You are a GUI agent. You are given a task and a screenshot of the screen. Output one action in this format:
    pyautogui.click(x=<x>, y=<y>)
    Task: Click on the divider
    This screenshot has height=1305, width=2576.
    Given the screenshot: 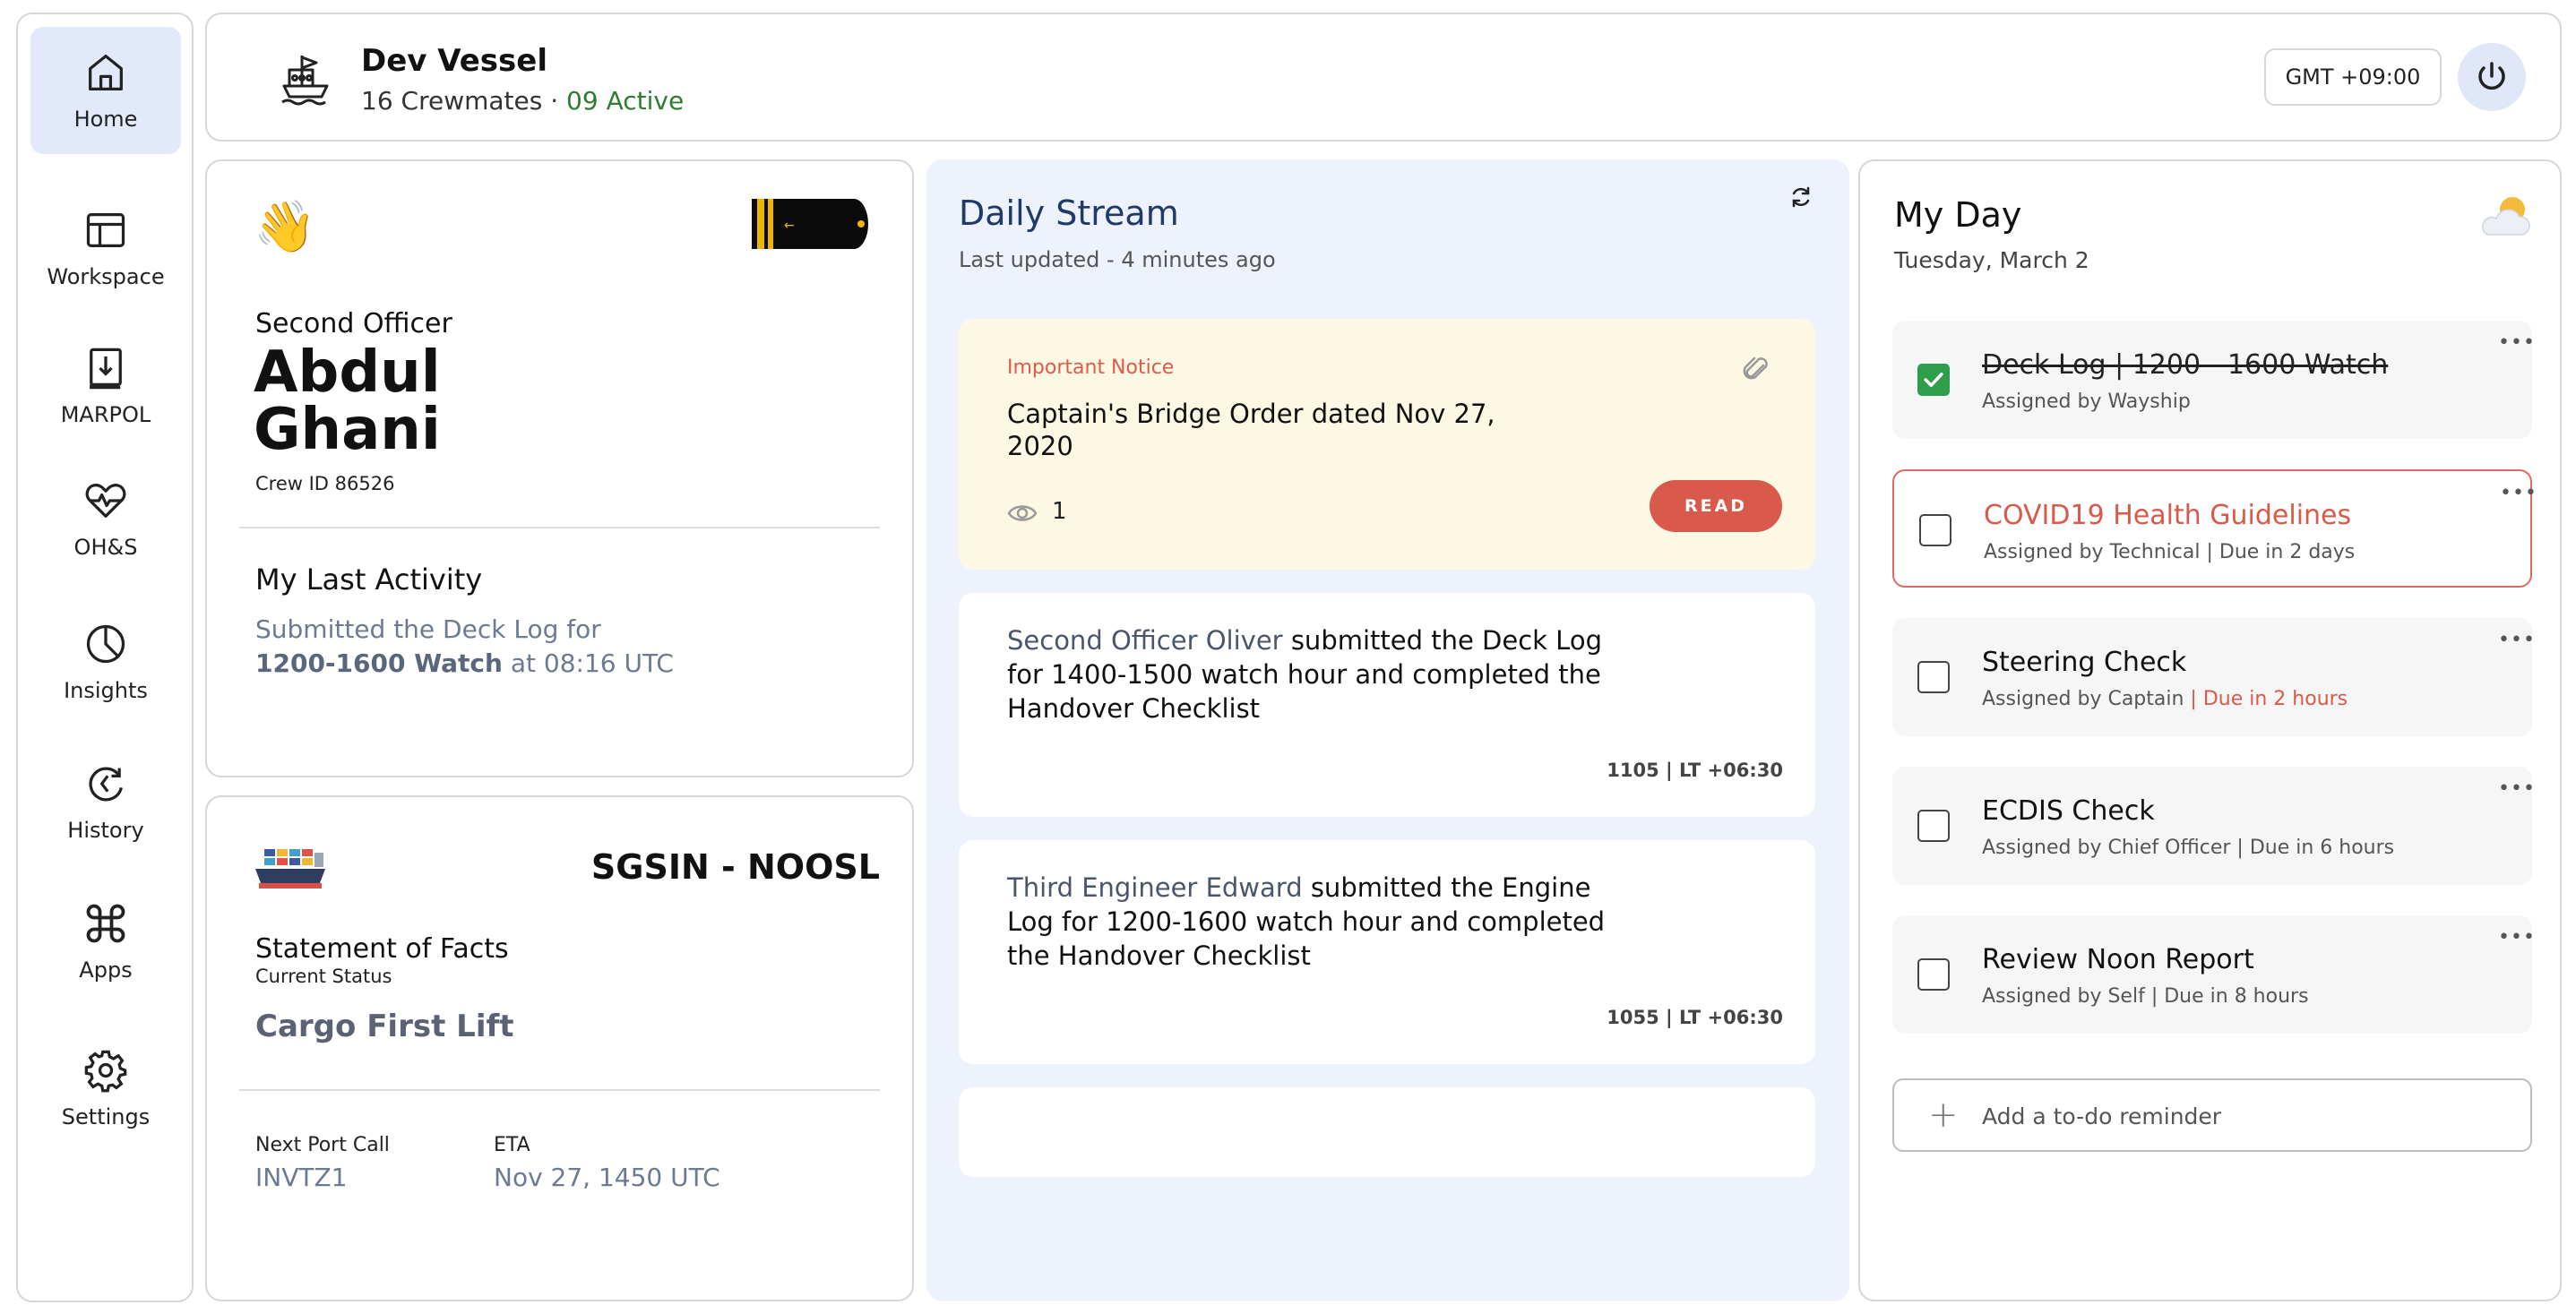 What is the action you would take?
    pyautogui.click(x=559, y=527)
    